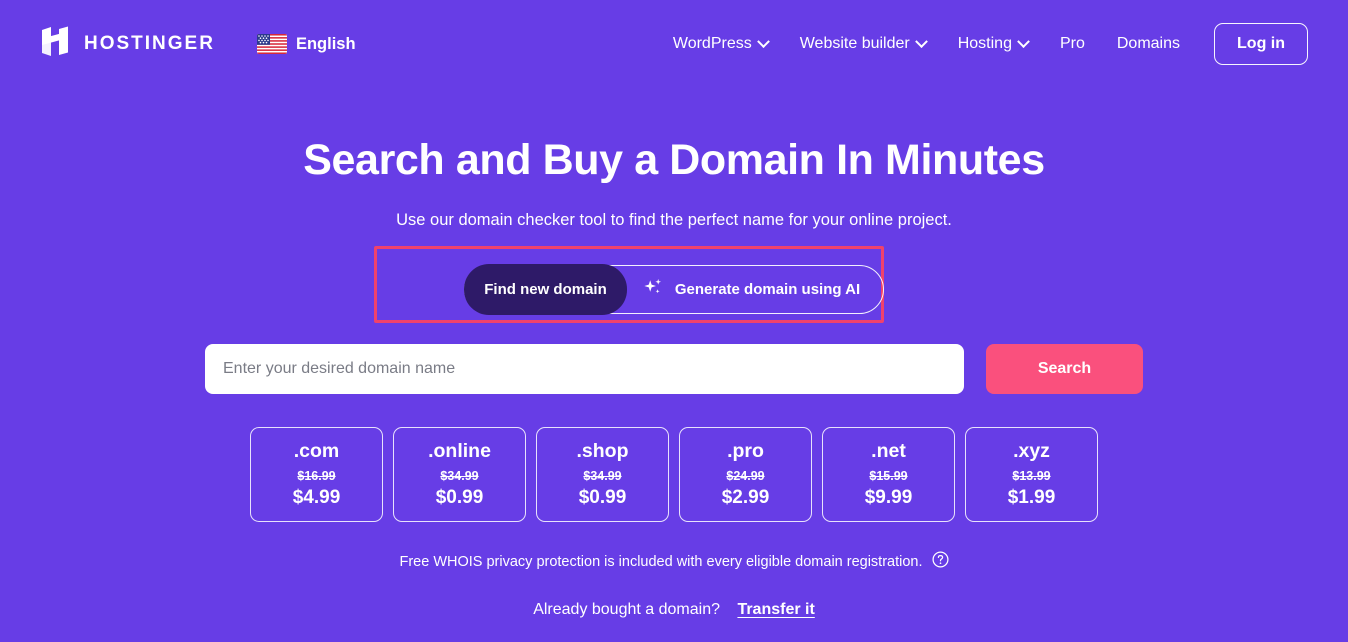 This screenshot has height=642, width=1348. What do you see at coordinates (653, 290) in the screenshot?
I see `sparkle-icon` at bounding box center [653, 290].